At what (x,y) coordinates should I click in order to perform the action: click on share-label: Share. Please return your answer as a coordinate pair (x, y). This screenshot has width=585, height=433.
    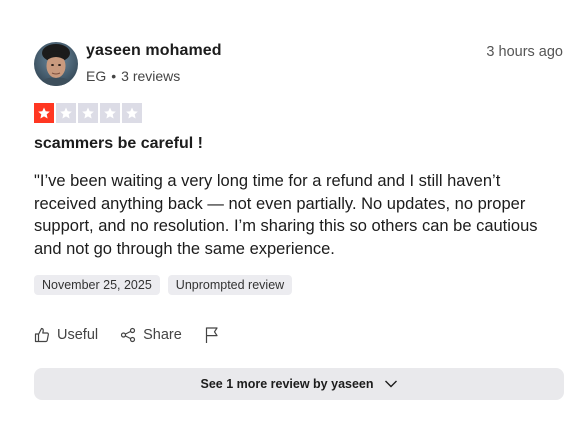
    Looking at the image, I should click on (162, 335).